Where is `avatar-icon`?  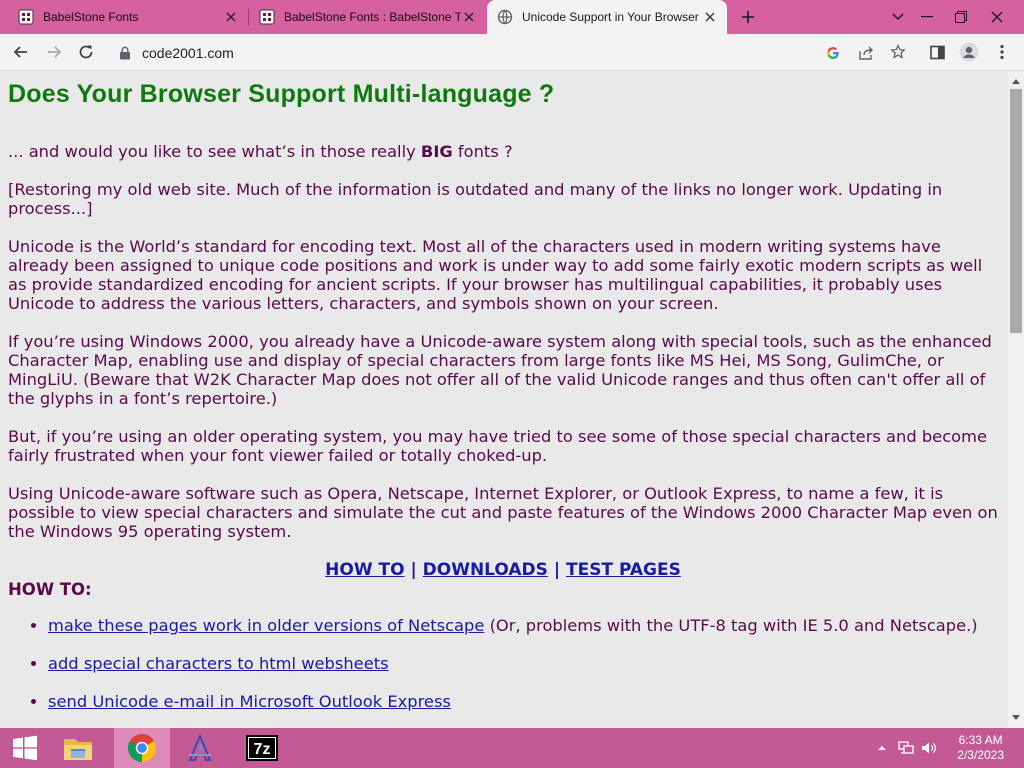 avatar-icon is located at coordinates (969, 52).